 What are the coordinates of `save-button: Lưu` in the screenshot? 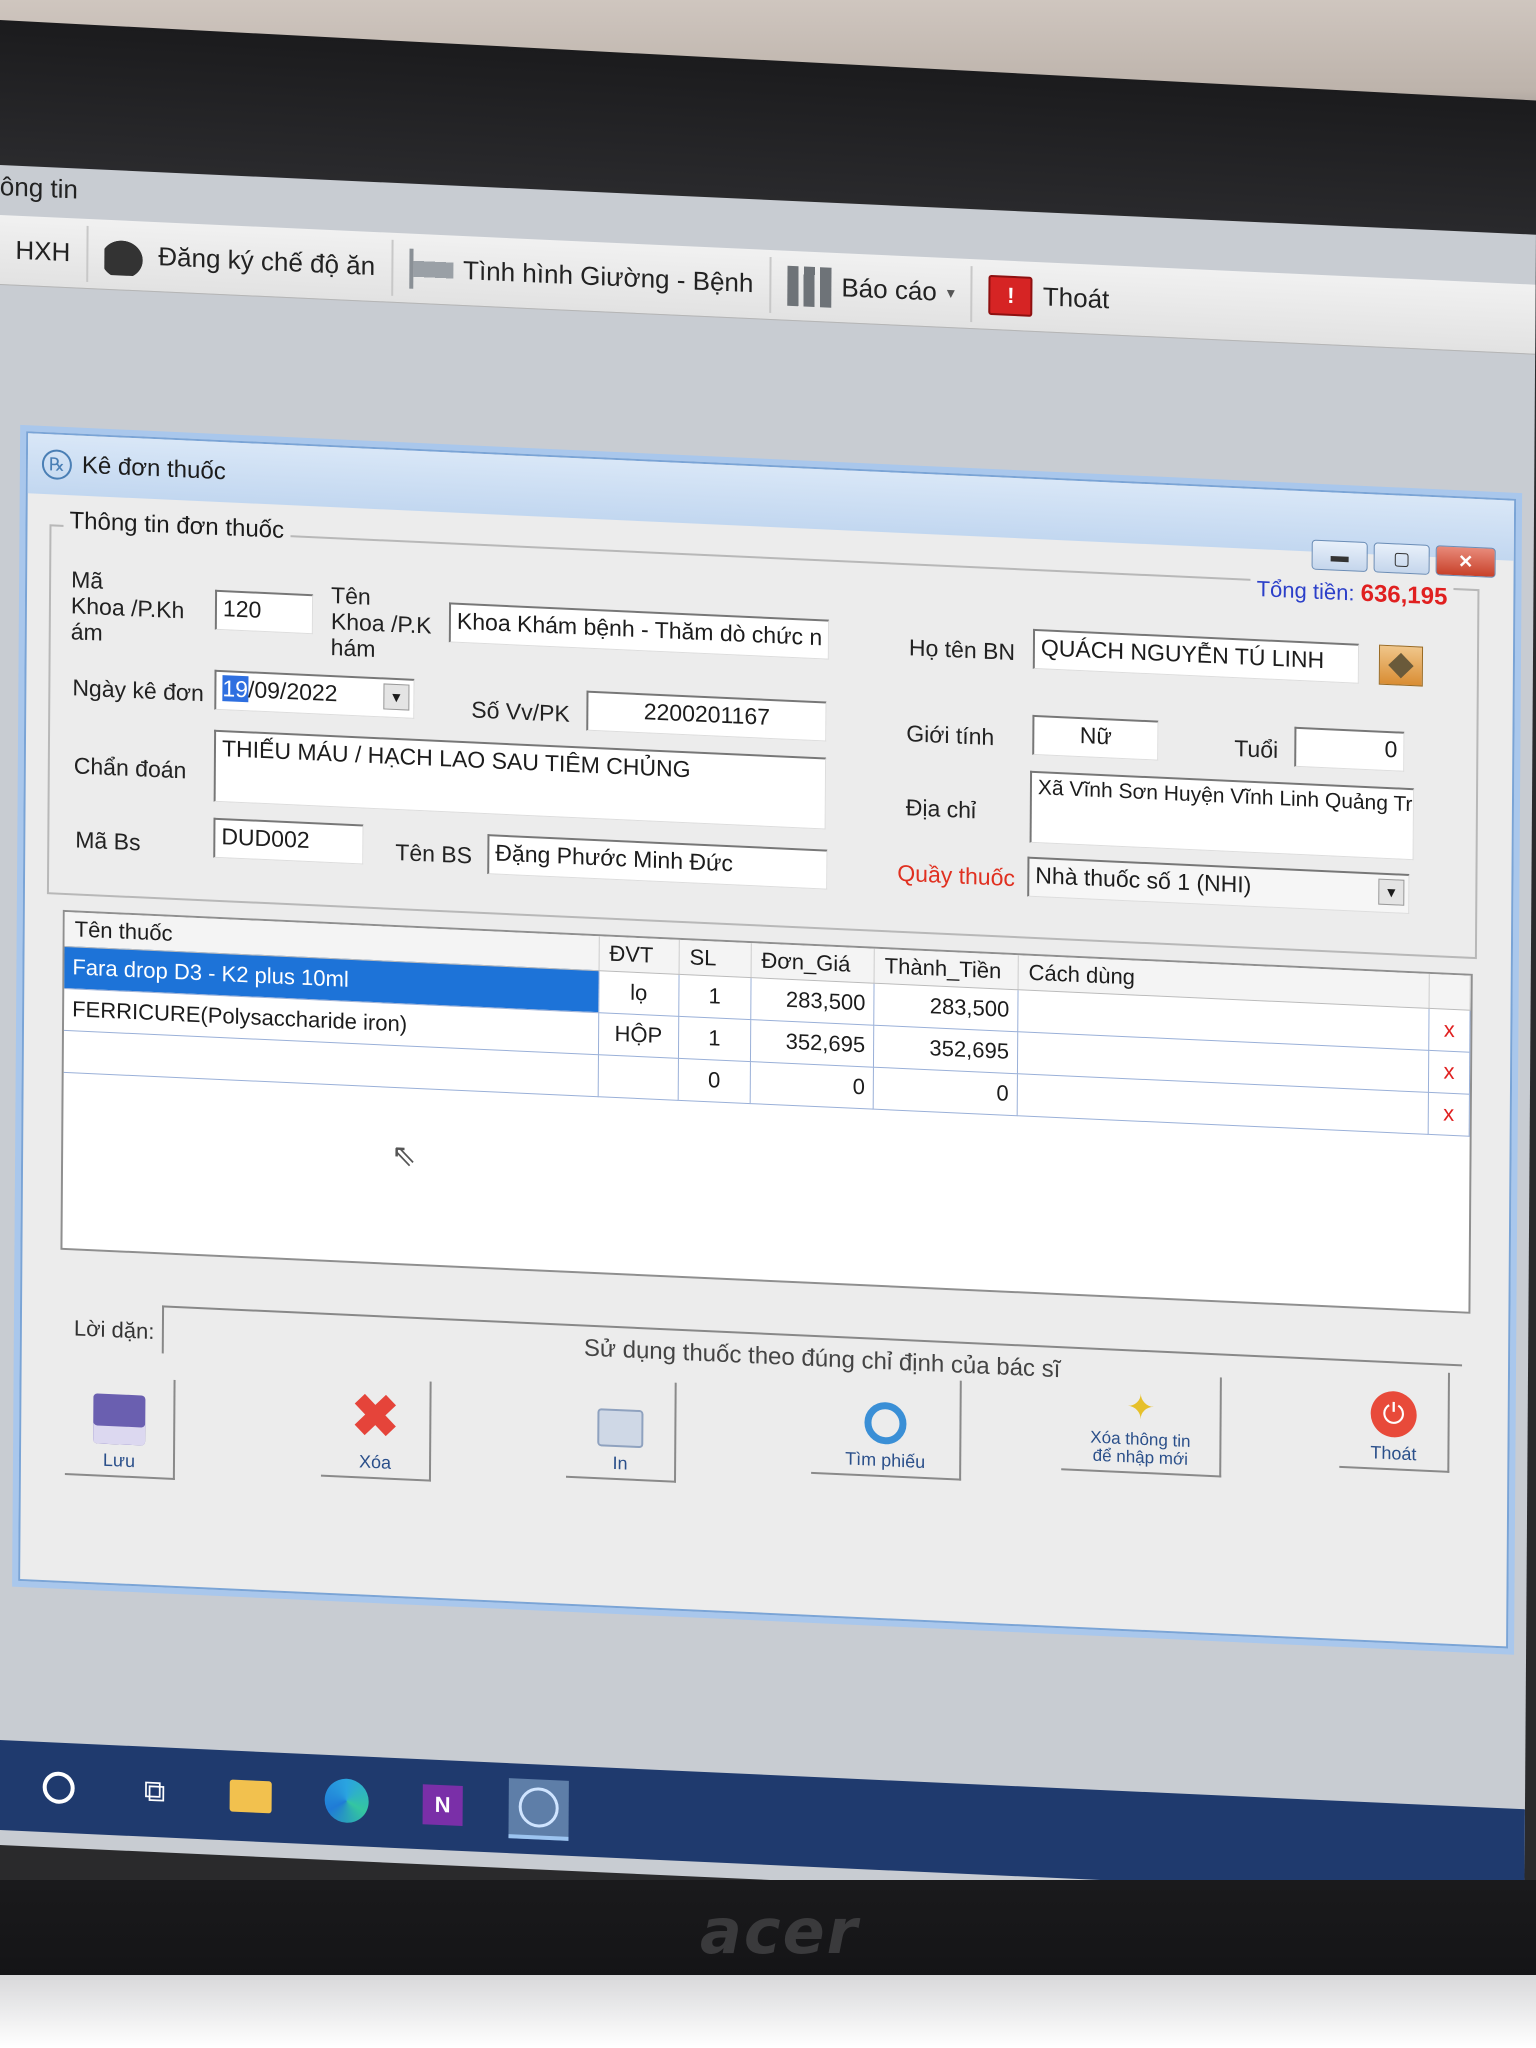 It's located at (120, 1427).